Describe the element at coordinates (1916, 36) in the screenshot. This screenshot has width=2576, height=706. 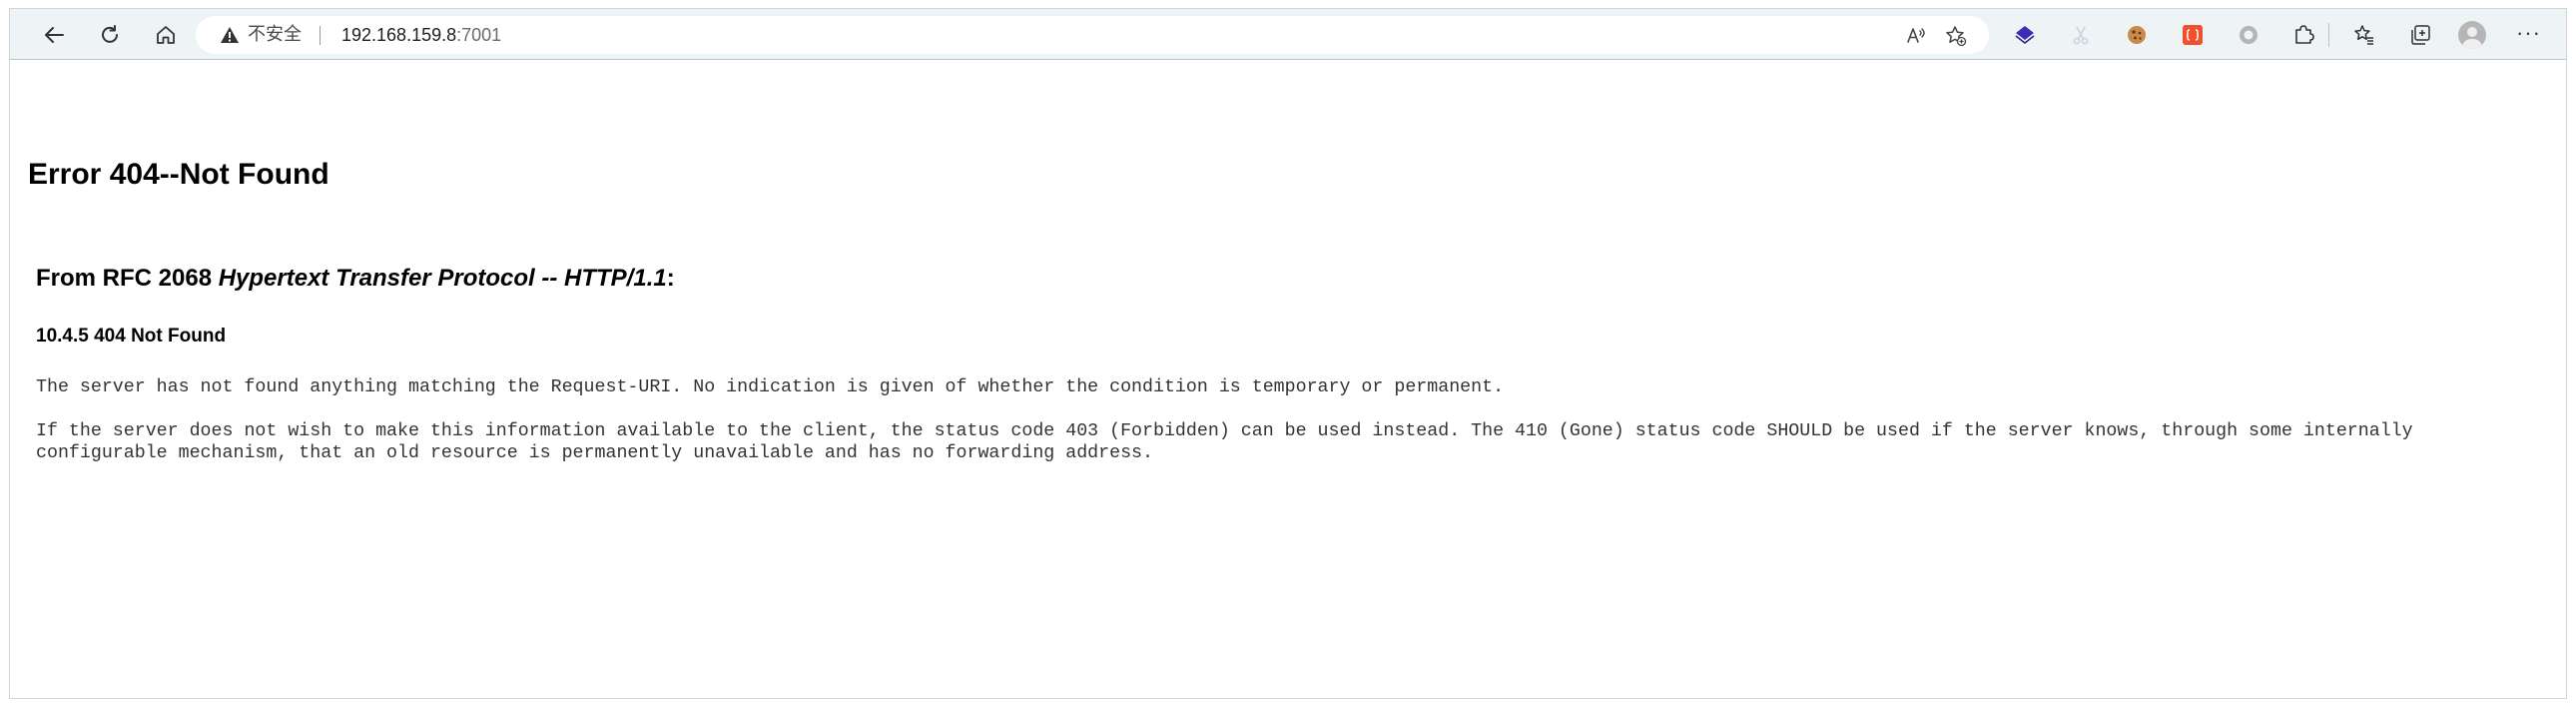
I see `read-aloud-icon` at that location.